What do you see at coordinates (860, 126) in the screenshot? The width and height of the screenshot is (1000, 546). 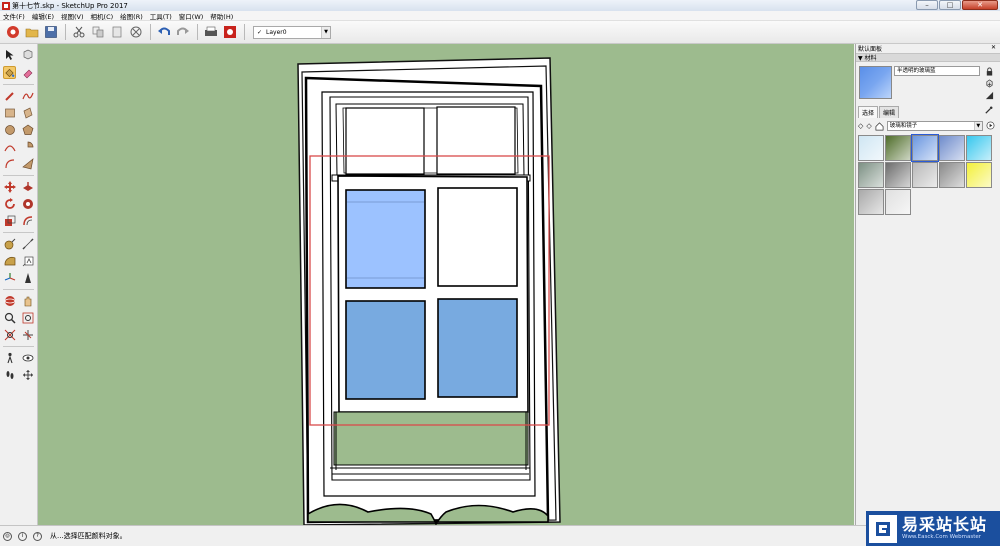 I see `back-arrow-icon: ◇` at bounding box center [860, 126].